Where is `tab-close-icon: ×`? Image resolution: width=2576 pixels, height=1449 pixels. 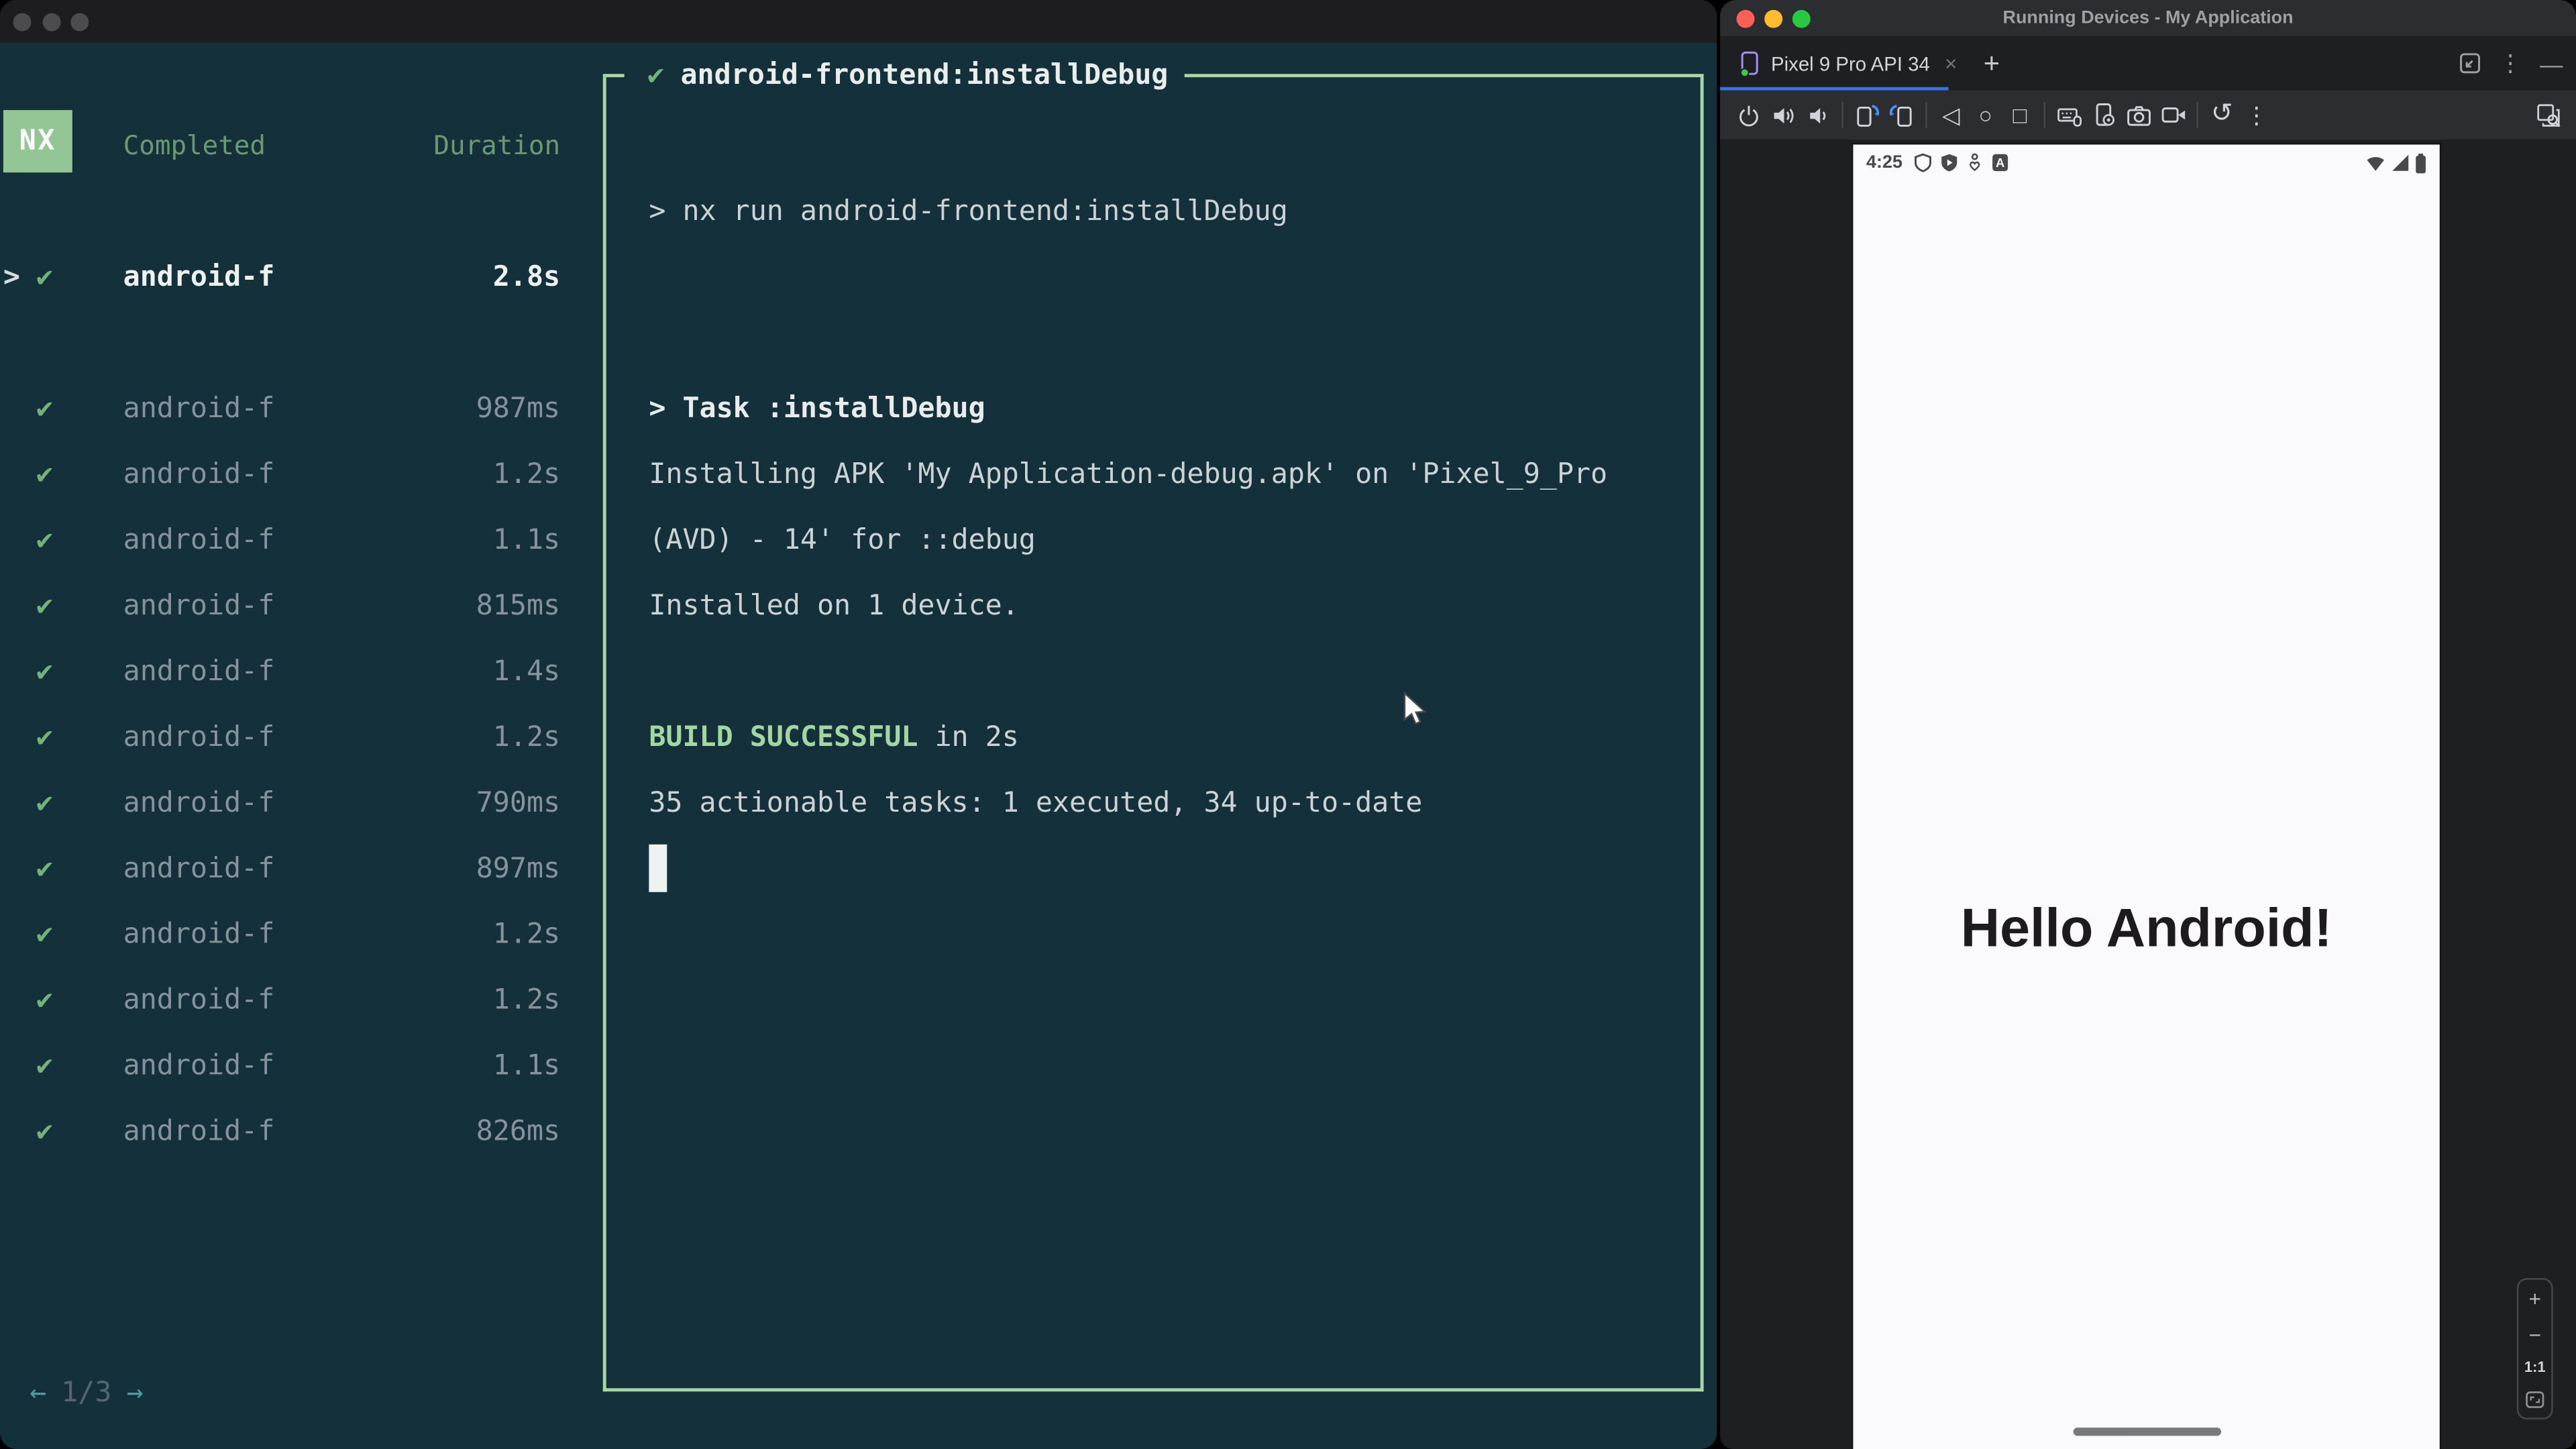 tab-close-icon: × is located at coordinates (1951, 63).